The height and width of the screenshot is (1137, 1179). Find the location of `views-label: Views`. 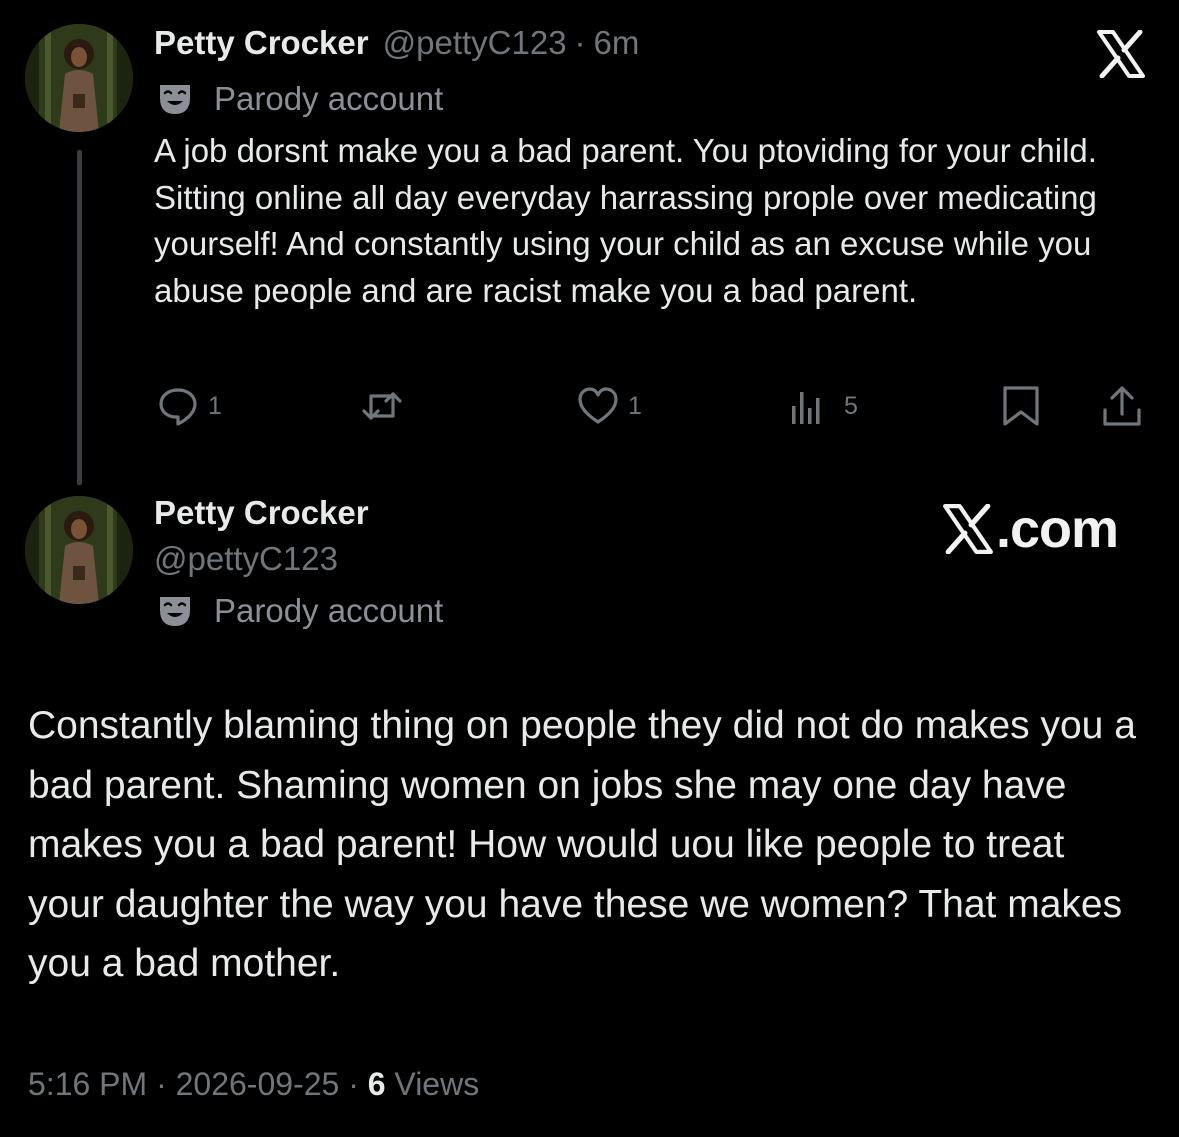

views-label: Views is located at coordinates (437, 1084).